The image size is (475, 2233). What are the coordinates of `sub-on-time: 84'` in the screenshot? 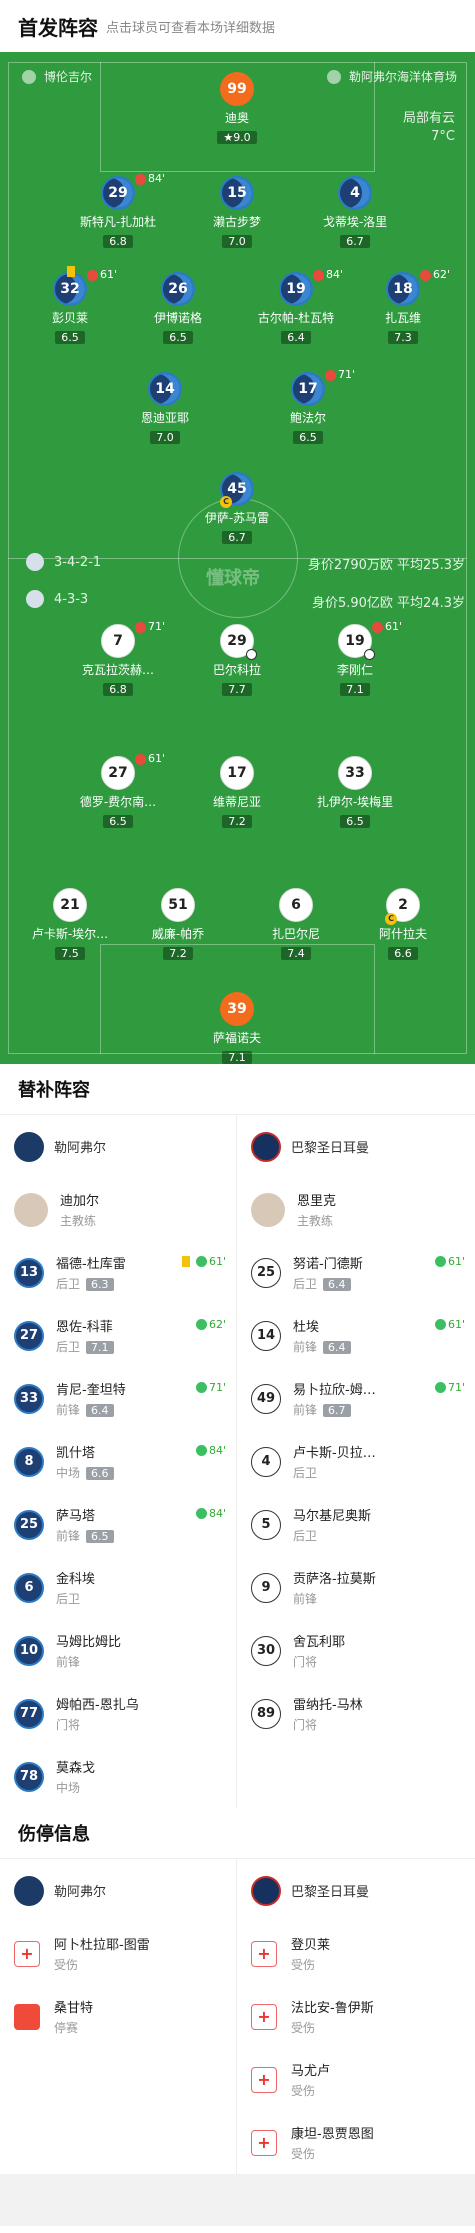 It's located at (210, 1513).